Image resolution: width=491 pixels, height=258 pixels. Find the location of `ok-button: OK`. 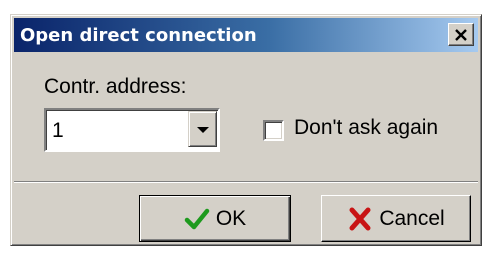

ok-button: OK is located at coordinates (215, 218).